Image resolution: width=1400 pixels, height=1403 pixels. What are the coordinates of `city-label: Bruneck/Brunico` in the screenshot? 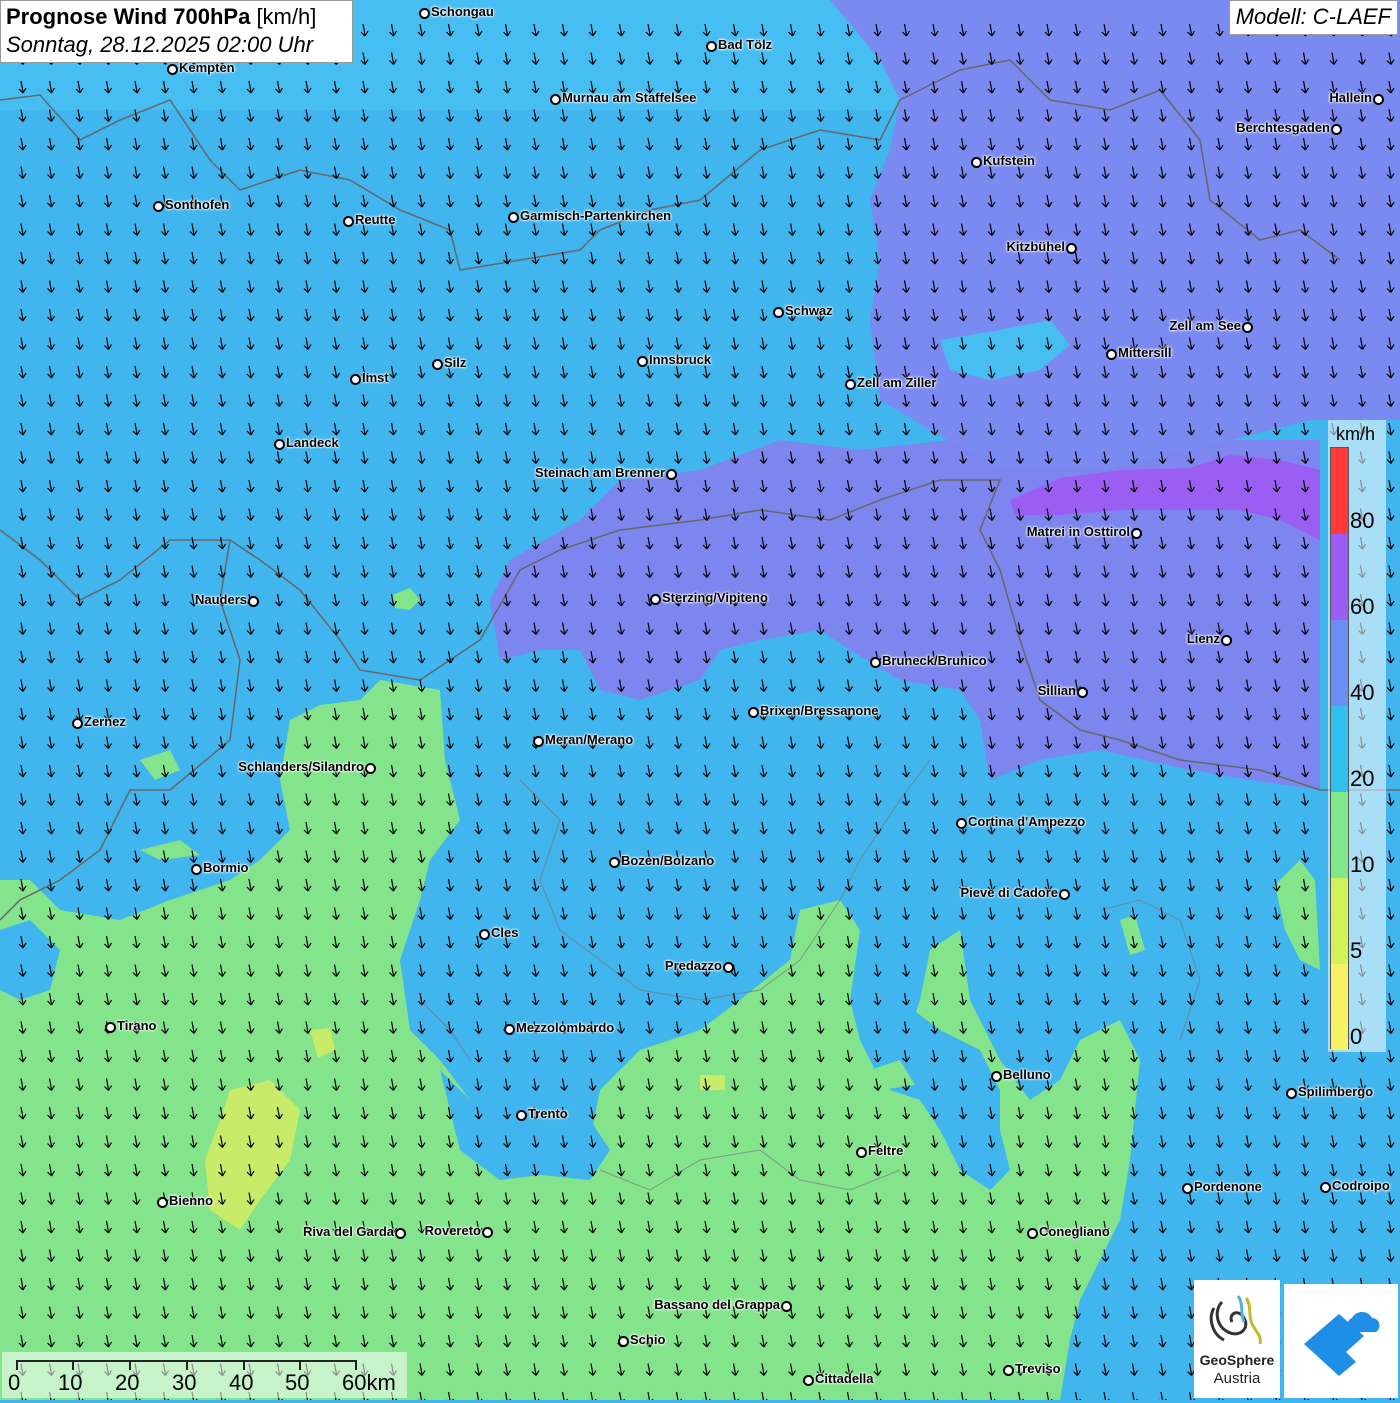 It's located at (934, 660).